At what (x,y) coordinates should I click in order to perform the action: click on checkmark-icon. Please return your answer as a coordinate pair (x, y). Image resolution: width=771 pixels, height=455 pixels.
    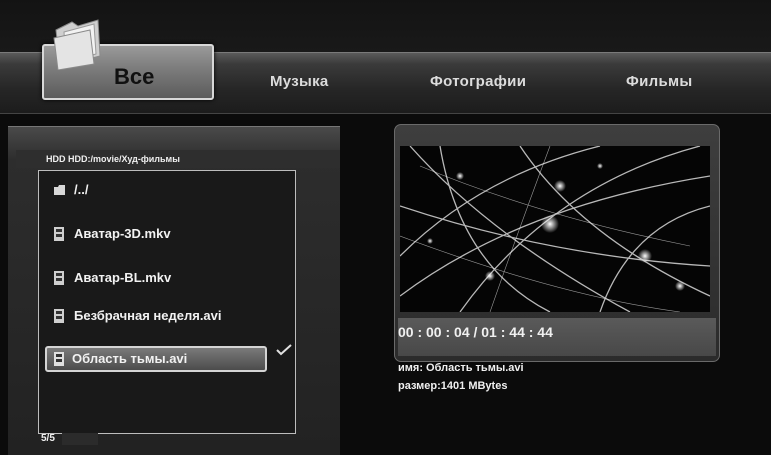
    Looking at the image, I should click on (284, 350).